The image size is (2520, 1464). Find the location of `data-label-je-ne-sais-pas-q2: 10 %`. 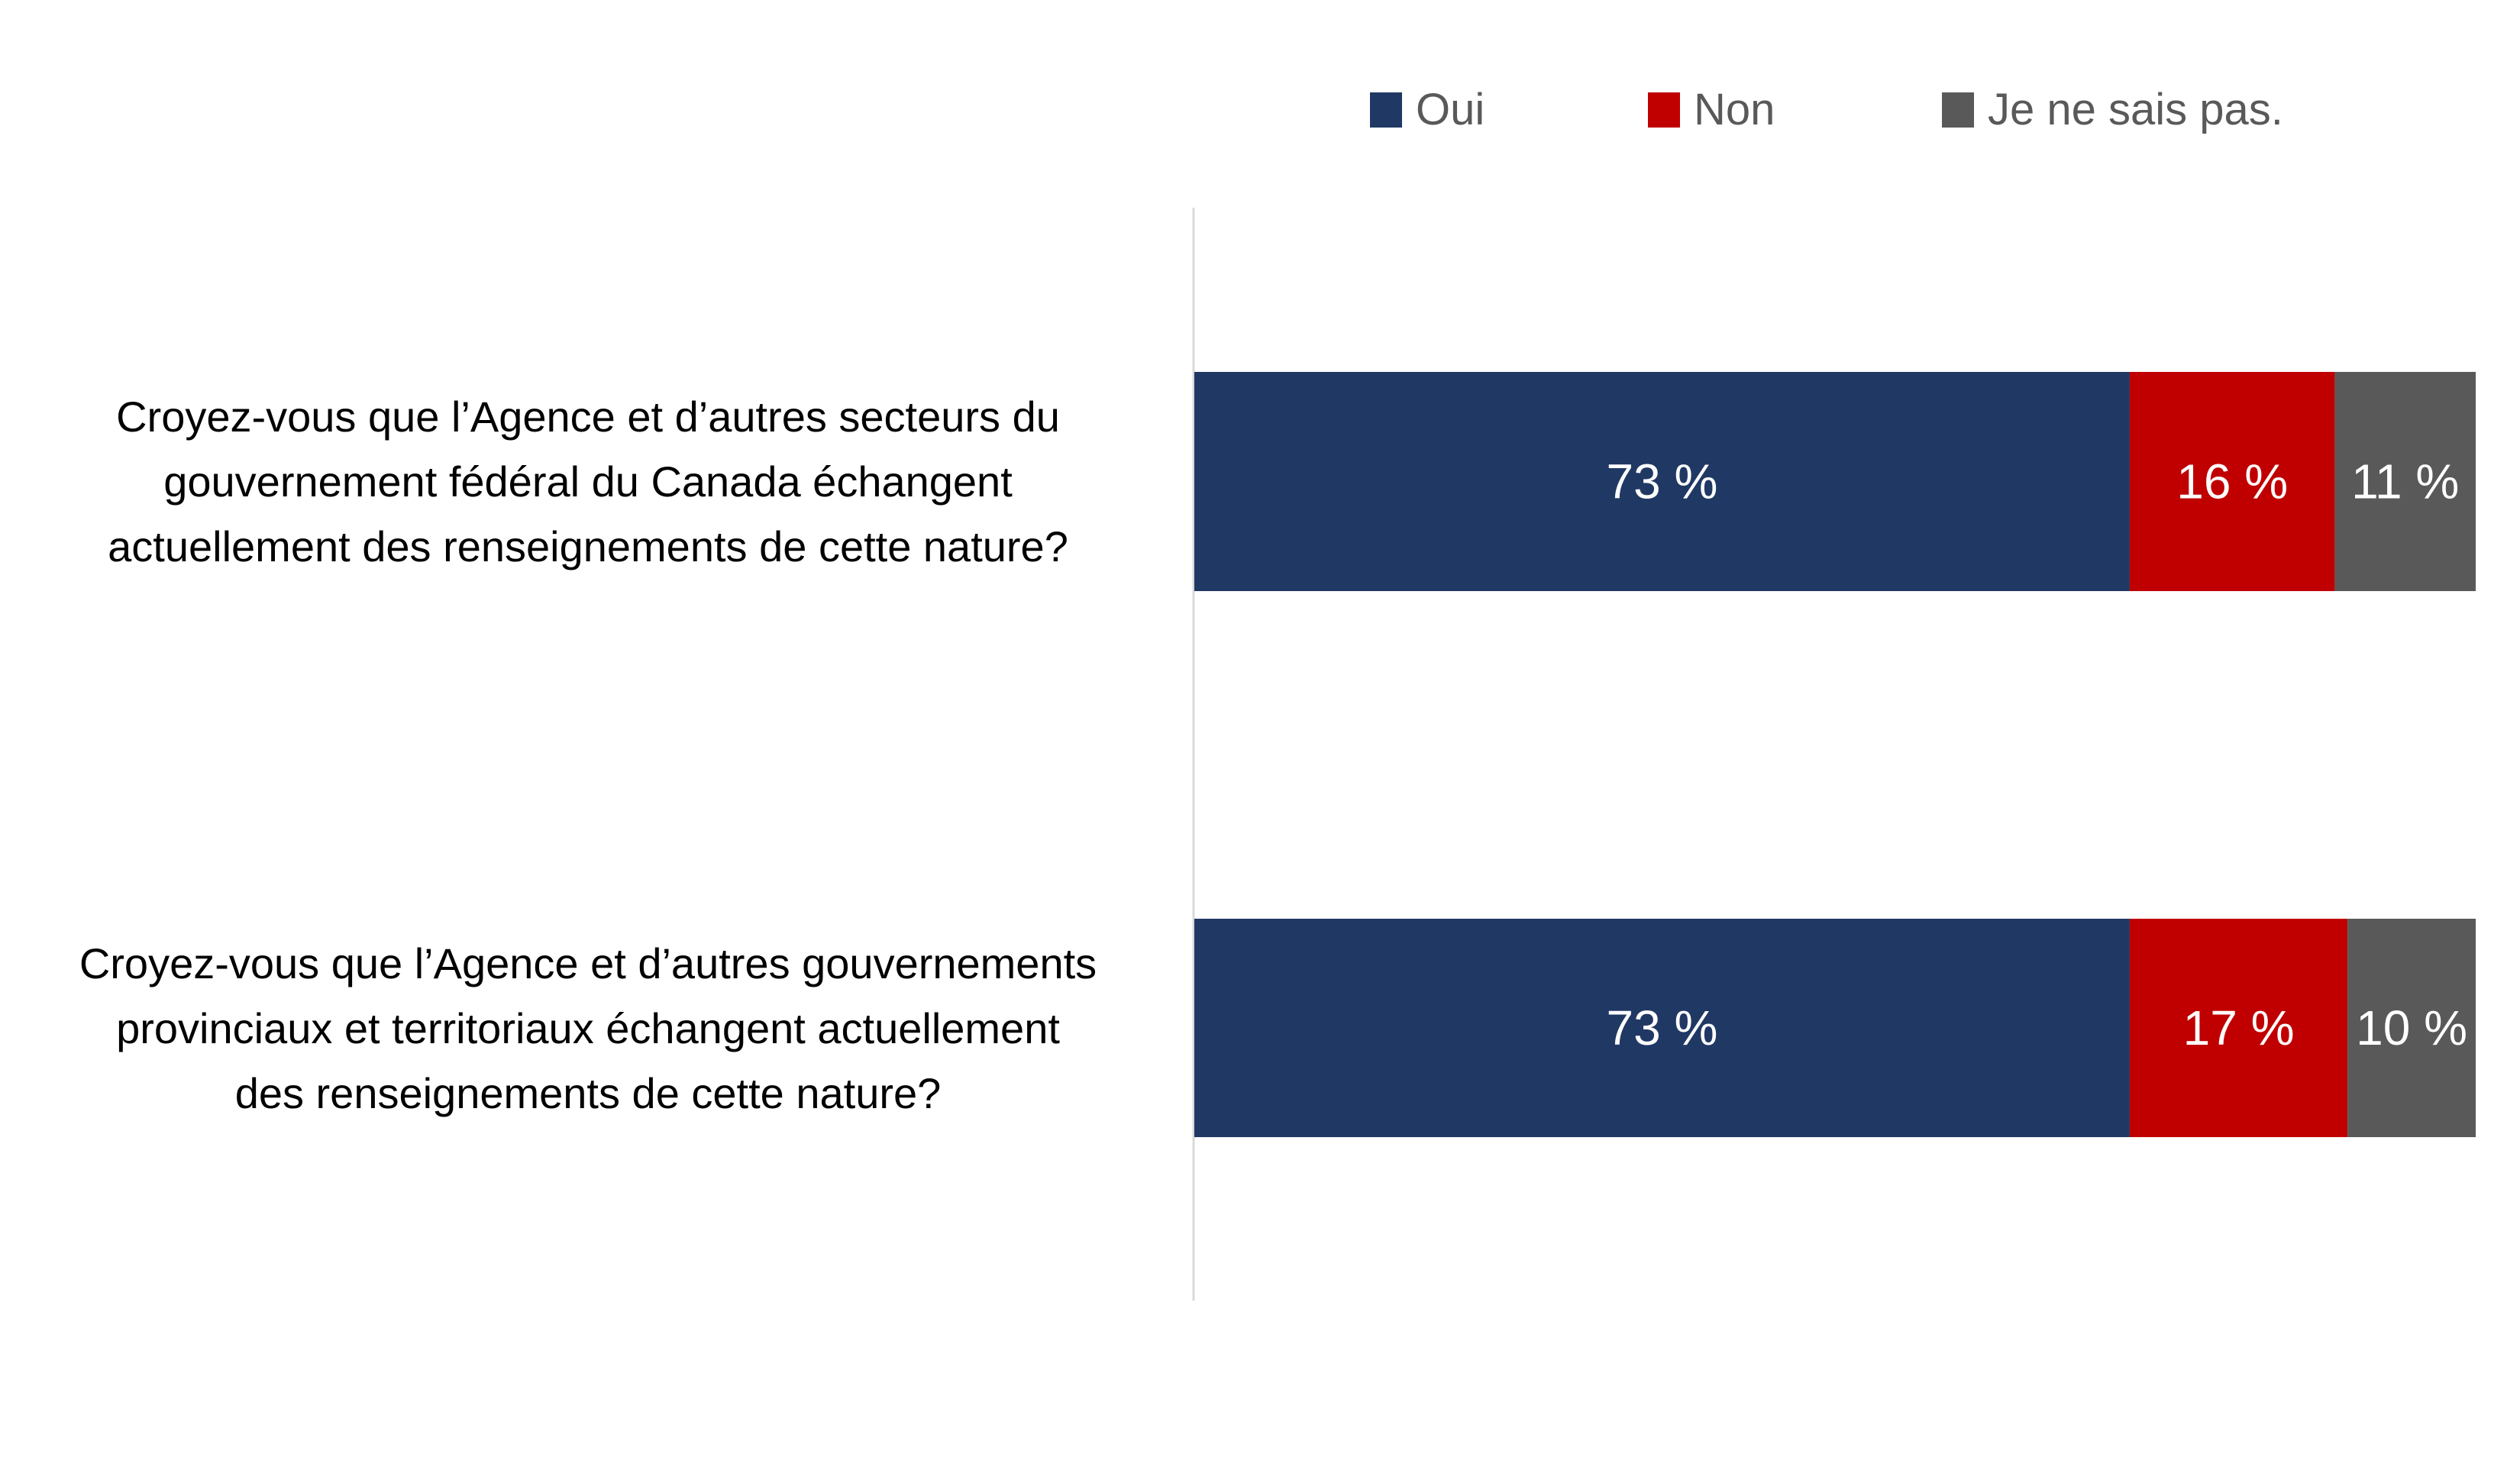

data-label-je-ne-sais-pas-q2: 10 % is located at coordinates (2411, 1027).